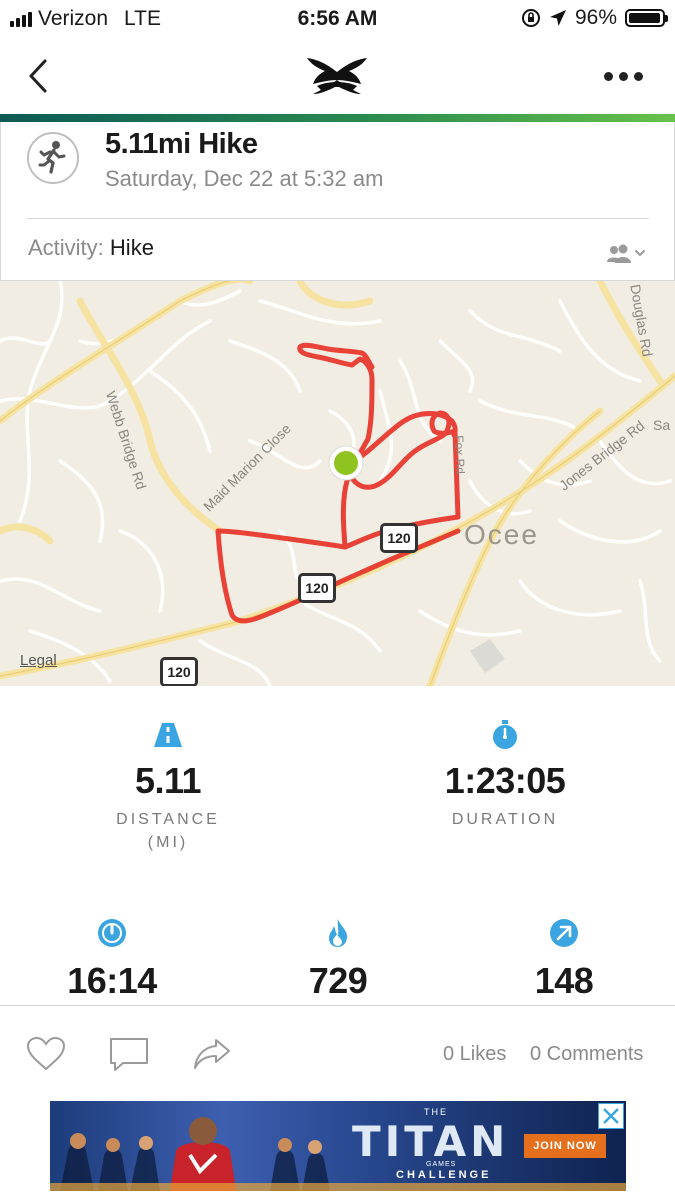 The height and width of the screenshot is (1200, 675). What do you see at coordinates (168, 842) in the screenshot?
I see `distance-unit: (MI)` at bounding box center [168, 842].